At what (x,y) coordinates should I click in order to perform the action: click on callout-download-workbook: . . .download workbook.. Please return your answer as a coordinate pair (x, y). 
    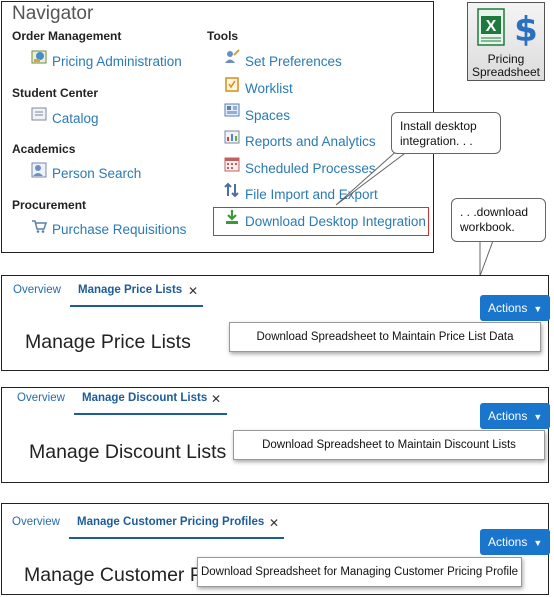
    Looking at the image, I should click on (498, 220).